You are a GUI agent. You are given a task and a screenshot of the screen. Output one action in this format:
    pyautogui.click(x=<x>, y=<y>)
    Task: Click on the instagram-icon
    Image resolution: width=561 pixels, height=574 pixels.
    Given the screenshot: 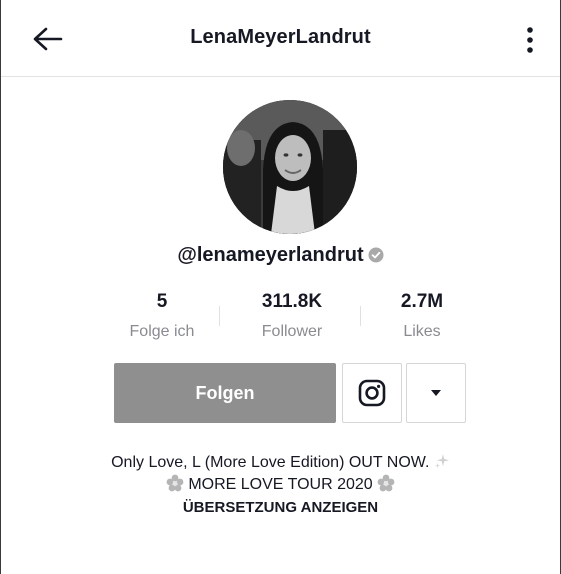 What is the action you would take?
    pyautogui.click(x=372, y=393)
    